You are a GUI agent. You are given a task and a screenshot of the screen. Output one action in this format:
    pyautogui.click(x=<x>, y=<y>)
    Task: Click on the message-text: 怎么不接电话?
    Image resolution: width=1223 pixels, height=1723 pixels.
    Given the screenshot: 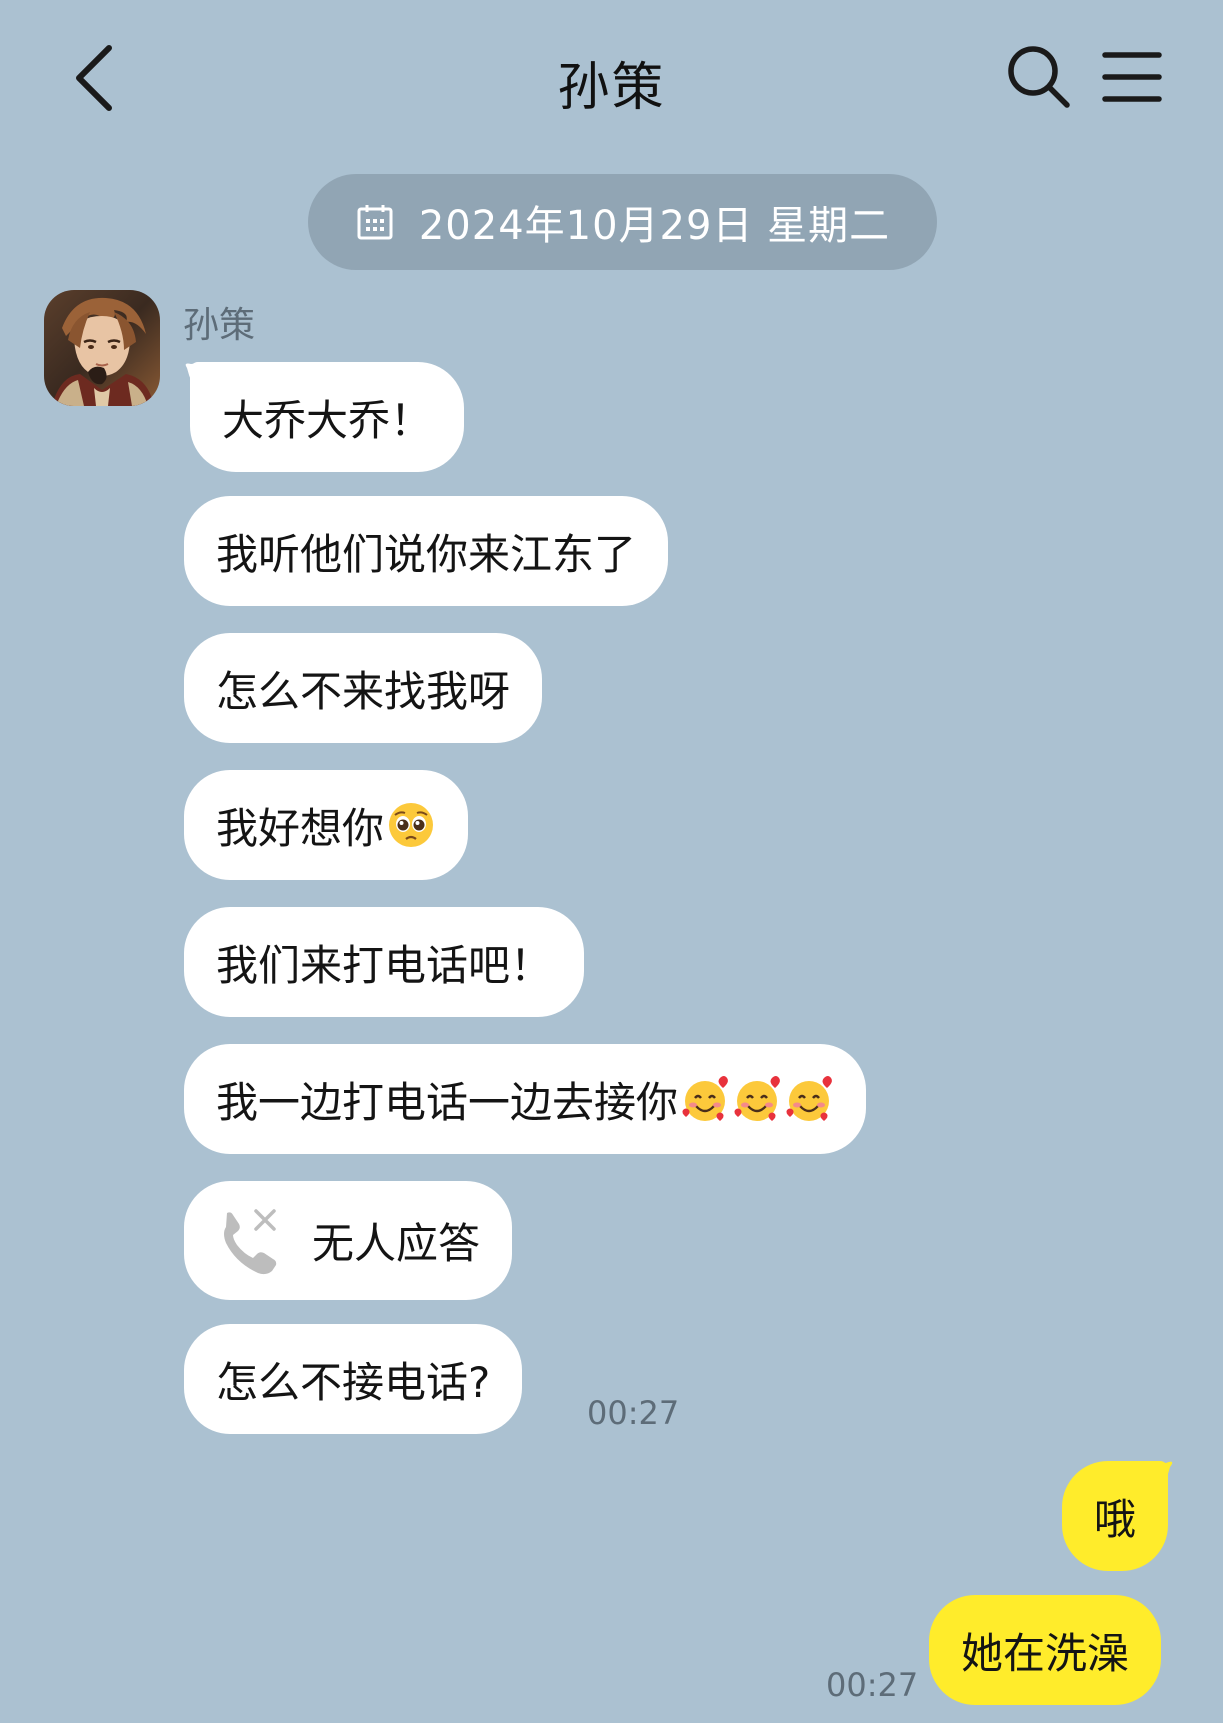 What is the action you would take?
    pyautogui.click(x=353, y=1382)
    